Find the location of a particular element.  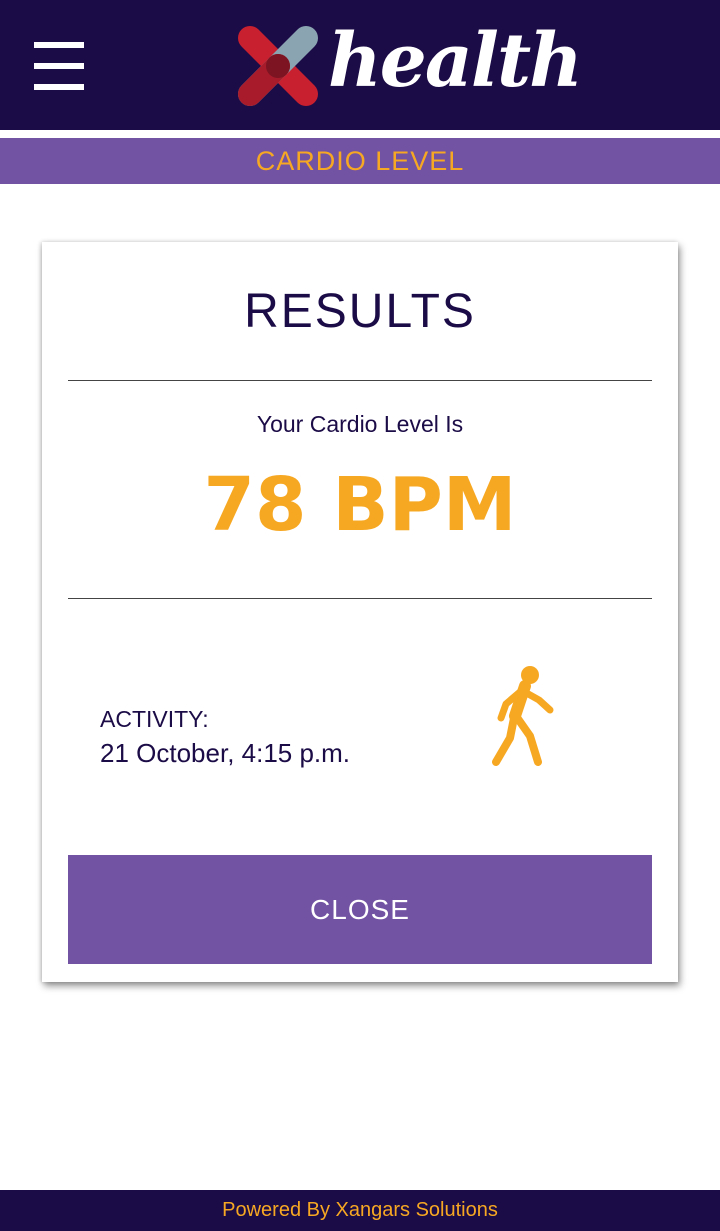

footer-powered-by: Powered By Xangars Solutions is located at coordinates (360, 1210).